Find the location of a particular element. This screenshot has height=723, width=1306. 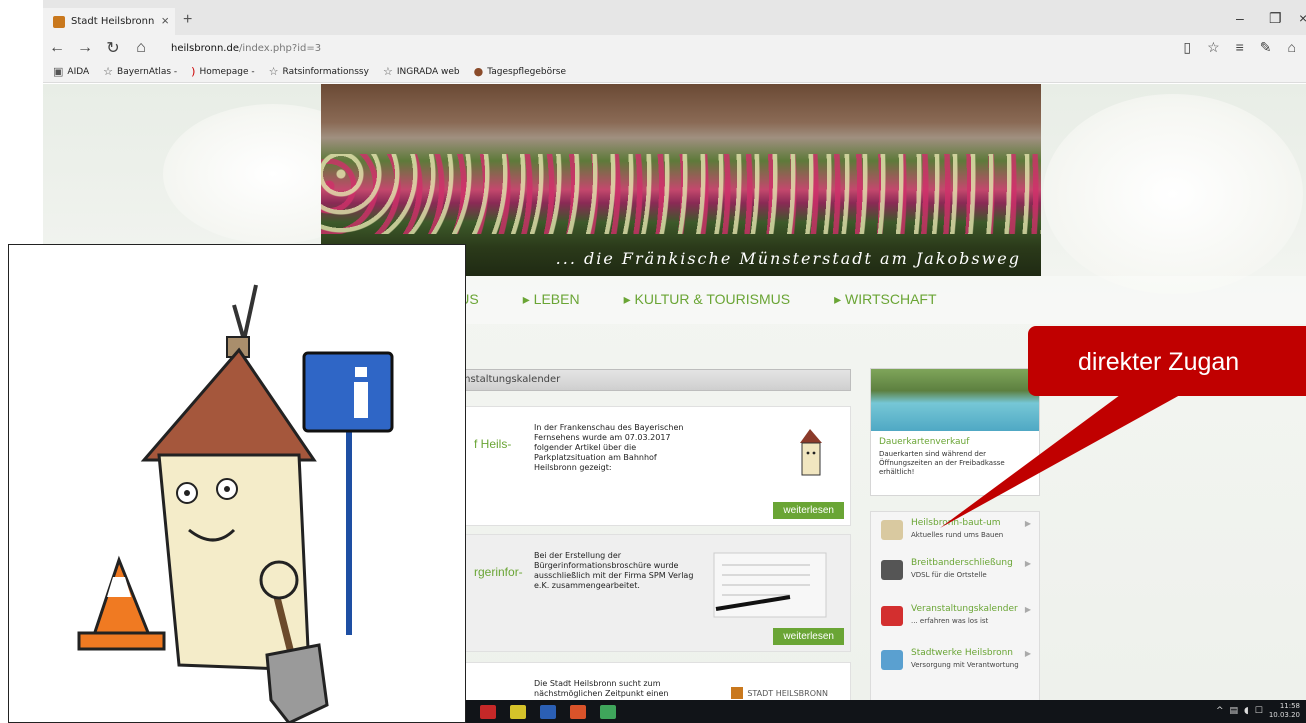

nav-leben: ▸ LEBEN is located at coordinates (551, 299).